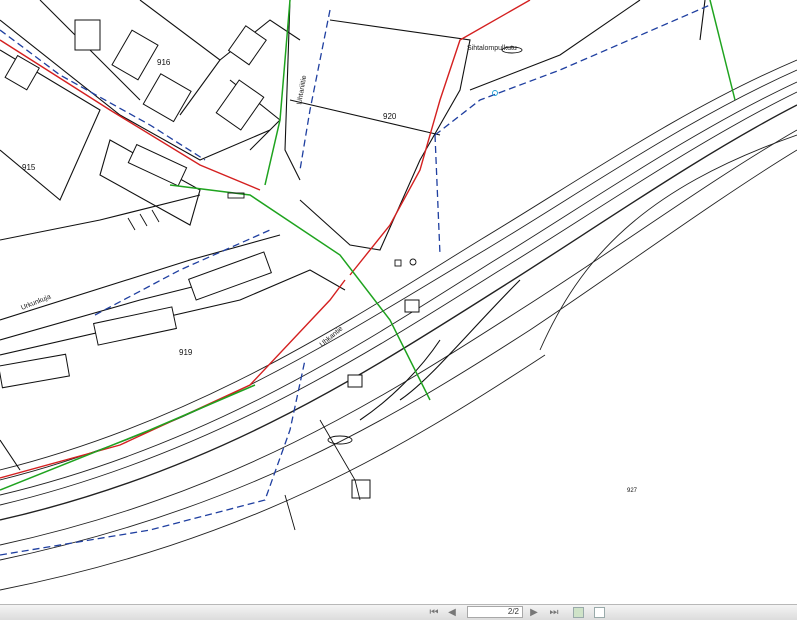  Describe the element at coordinates (302, 90) in the screenshot. I see `street-label: Lihtariiitie` at that location.